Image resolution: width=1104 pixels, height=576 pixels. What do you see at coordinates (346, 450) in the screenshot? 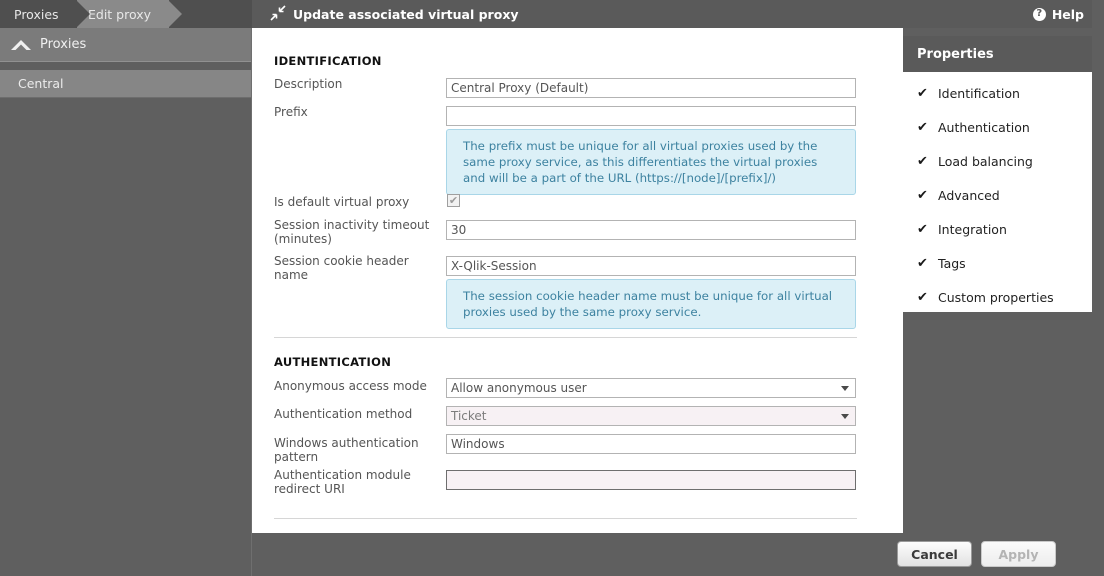
I see `label-windows-authentication-pattern: Windows authentication pattern` at bounding box center [346, 450].